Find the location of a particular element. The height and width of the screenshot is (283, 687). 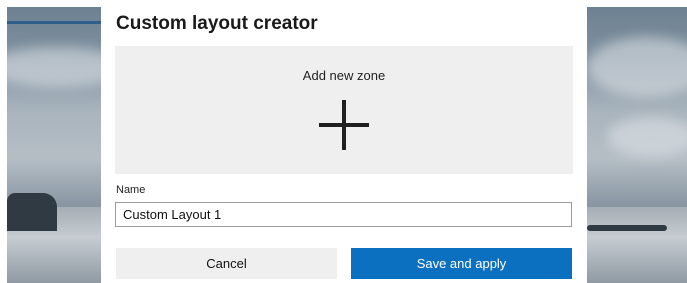

cancel-button: Cancel is located at coordinates (226, 263).